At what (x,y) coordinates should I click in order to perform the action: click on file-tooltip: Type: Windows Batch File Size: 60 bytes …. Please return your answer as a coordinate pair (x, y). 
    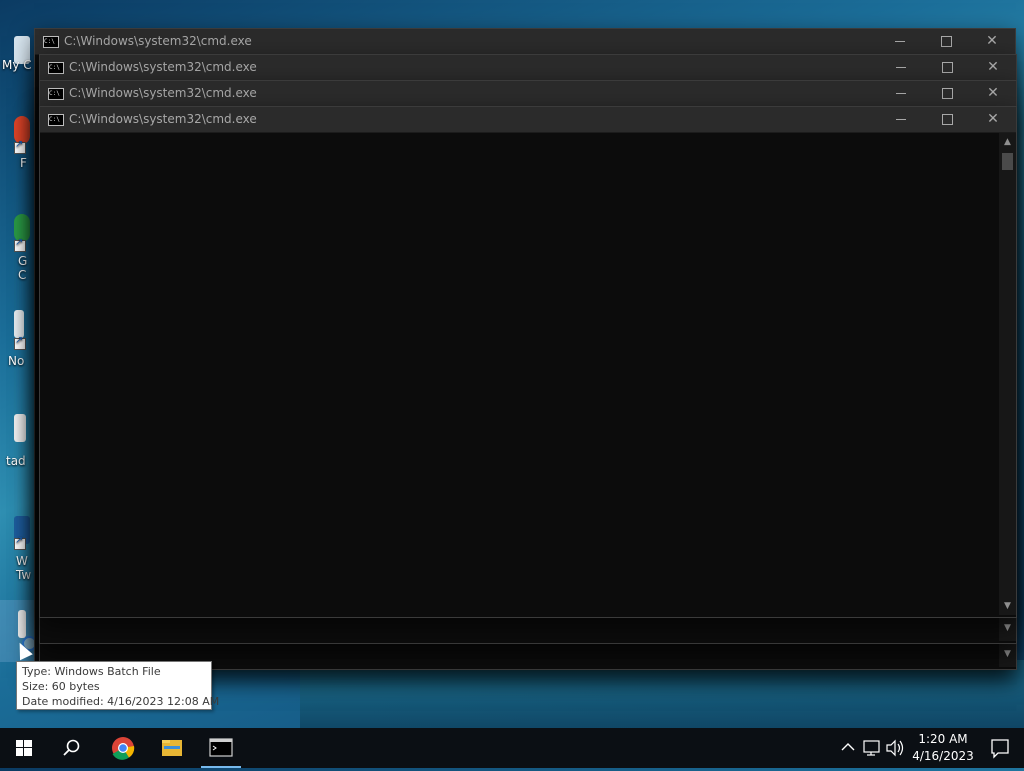
    Looking at the image, I should click on (118, 685).